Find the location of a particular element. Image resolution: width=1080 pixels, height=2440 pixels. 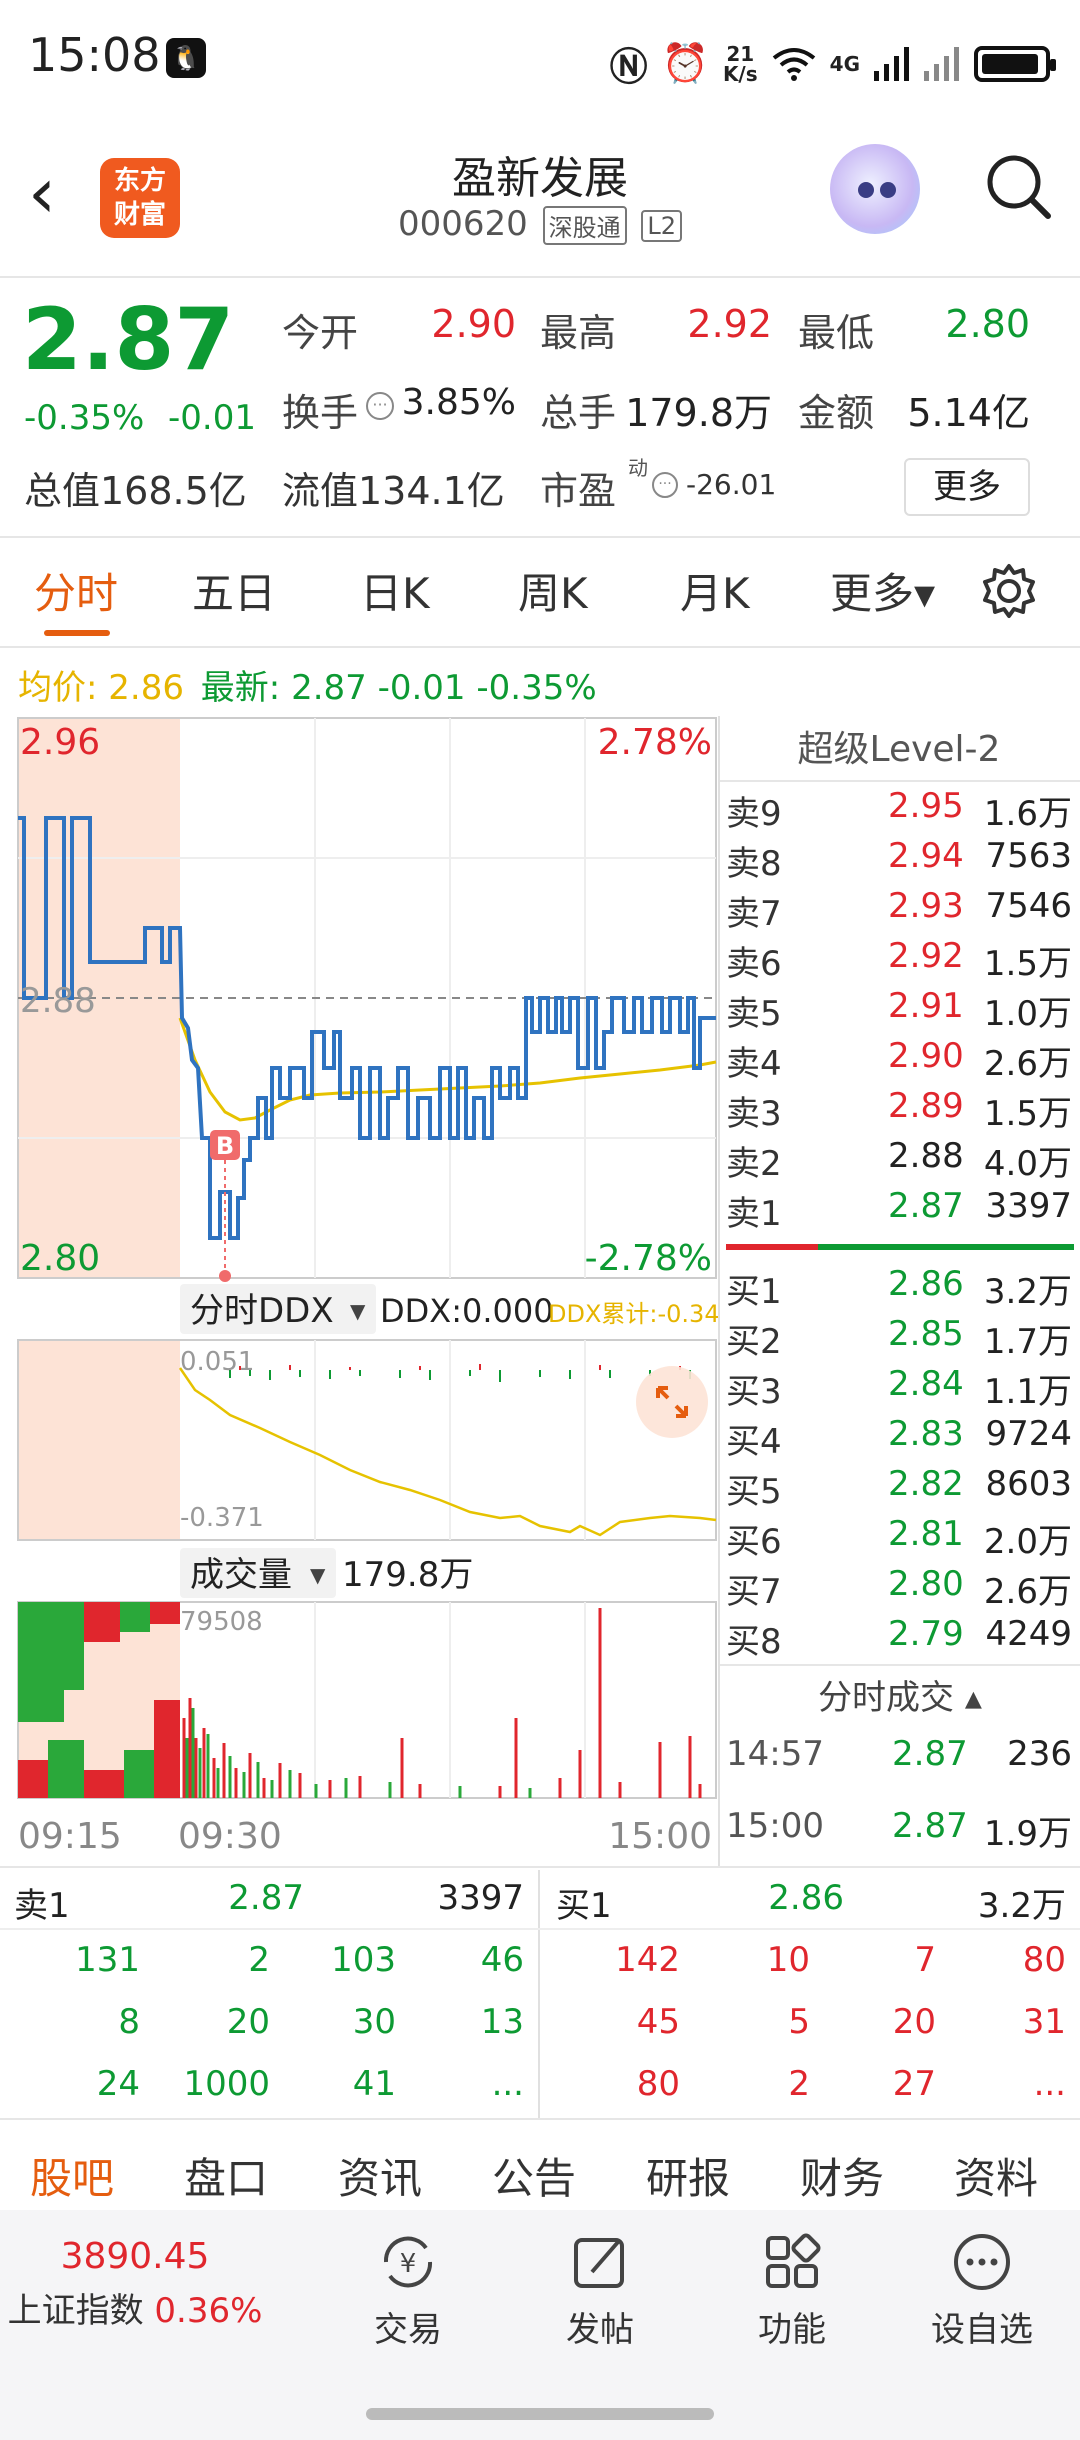

ask-row: 卖9 2.95 1.6万 is located at coordinates (899, 810).